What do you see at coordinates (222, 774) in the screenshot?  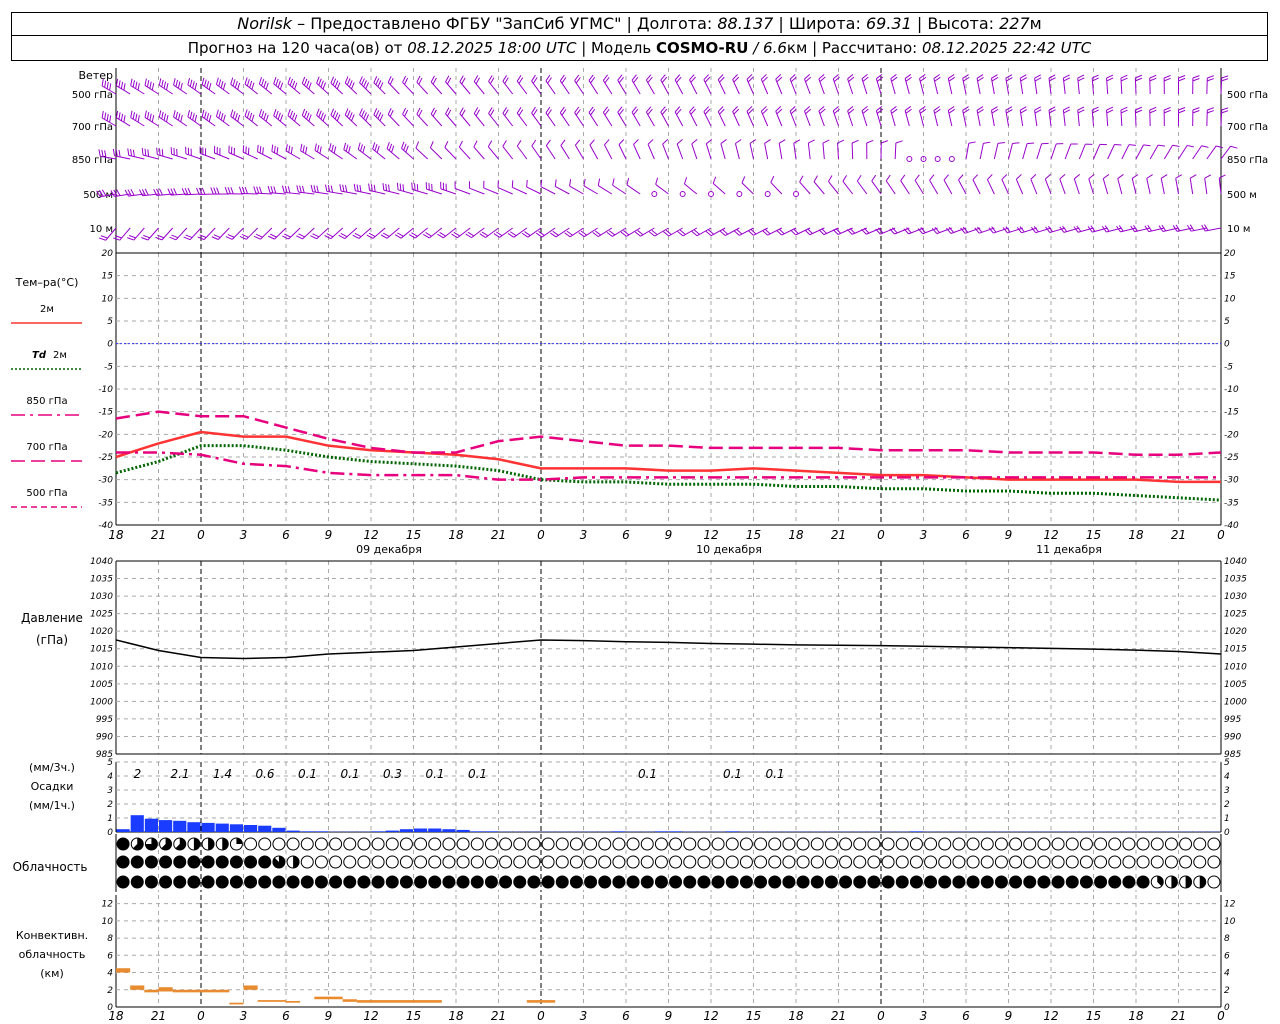 I see `precip-3h-total: 1.4` at bounding box center [222, 774].